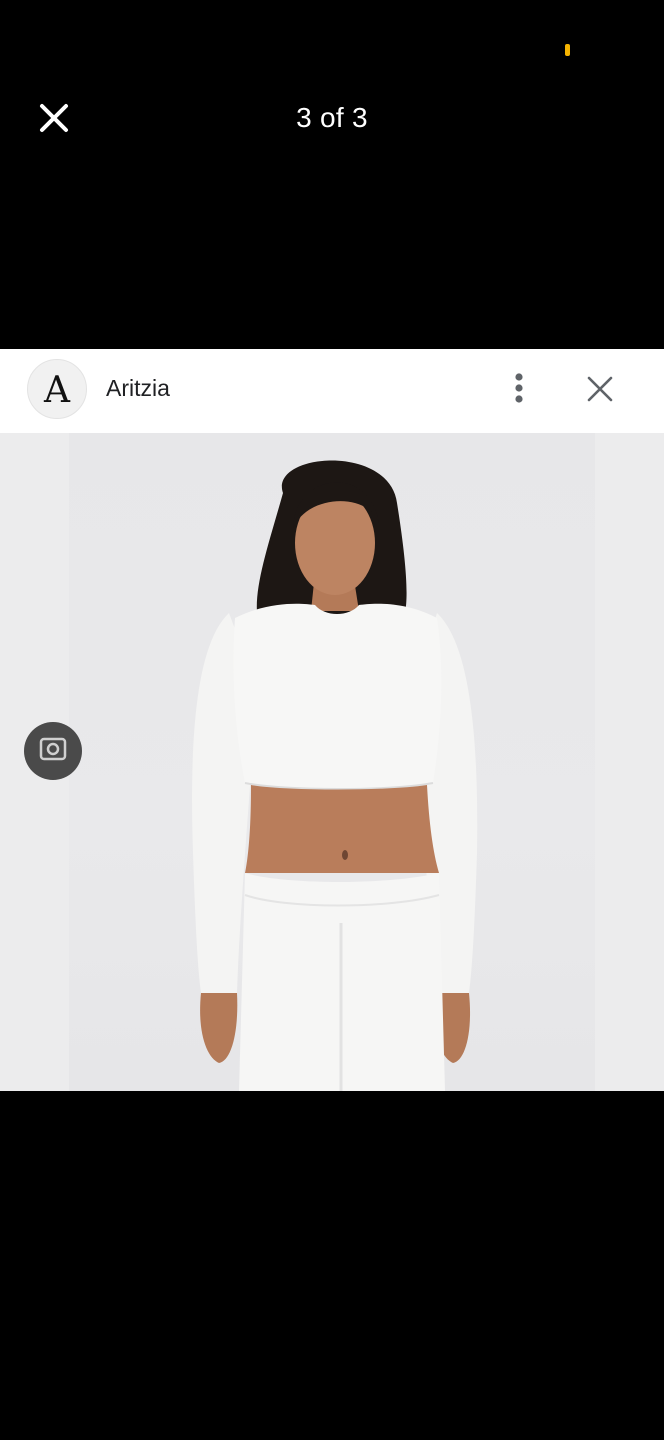  I want to click on image-counter: 3 of 3, so click(332, 117).